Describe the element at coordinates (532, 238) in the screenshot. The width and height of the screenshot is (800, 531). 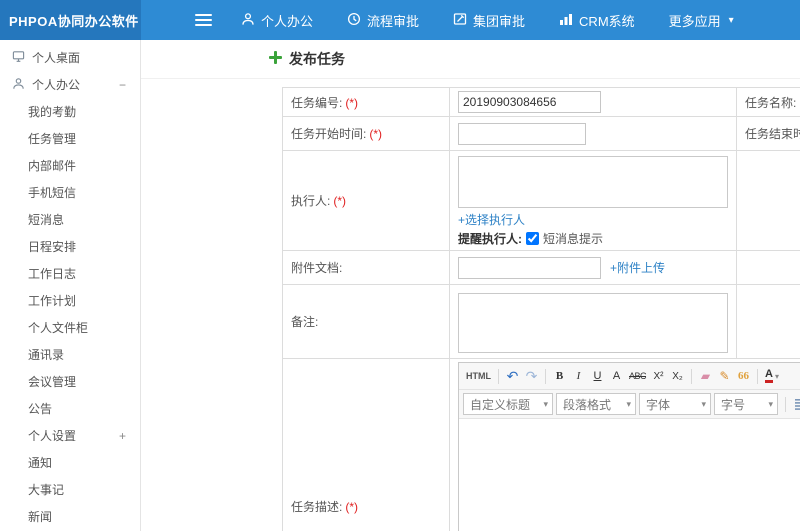
I see `sms-remind-checkbox` at that location.